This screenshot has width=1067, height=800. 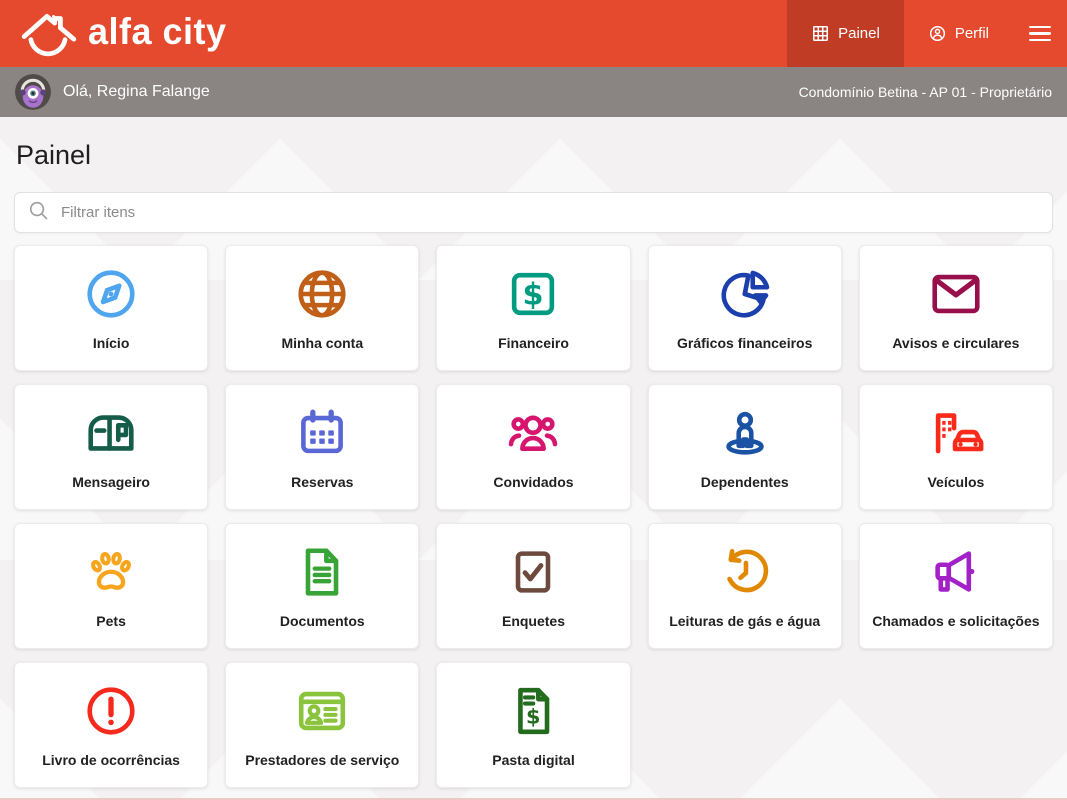 What do you see at coordinates (859, 33) in the screenshot?
I see `tab-painel-label: Painel` at bounding box center [859, 33].